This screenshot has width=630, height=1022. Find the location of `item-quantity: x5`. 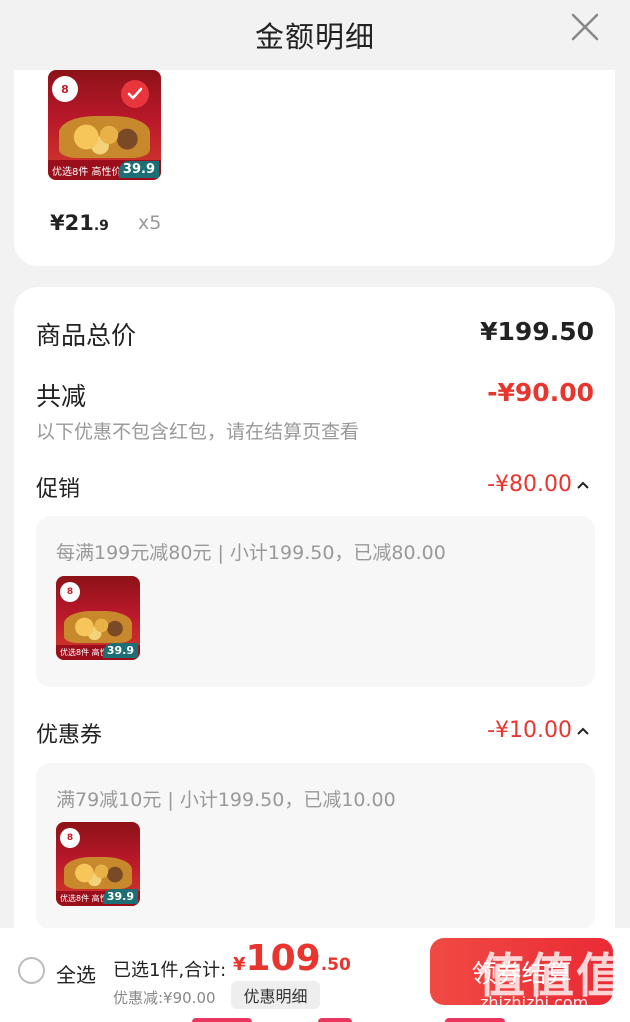

item-quantity: x5 is located at coordinates (150, 223).